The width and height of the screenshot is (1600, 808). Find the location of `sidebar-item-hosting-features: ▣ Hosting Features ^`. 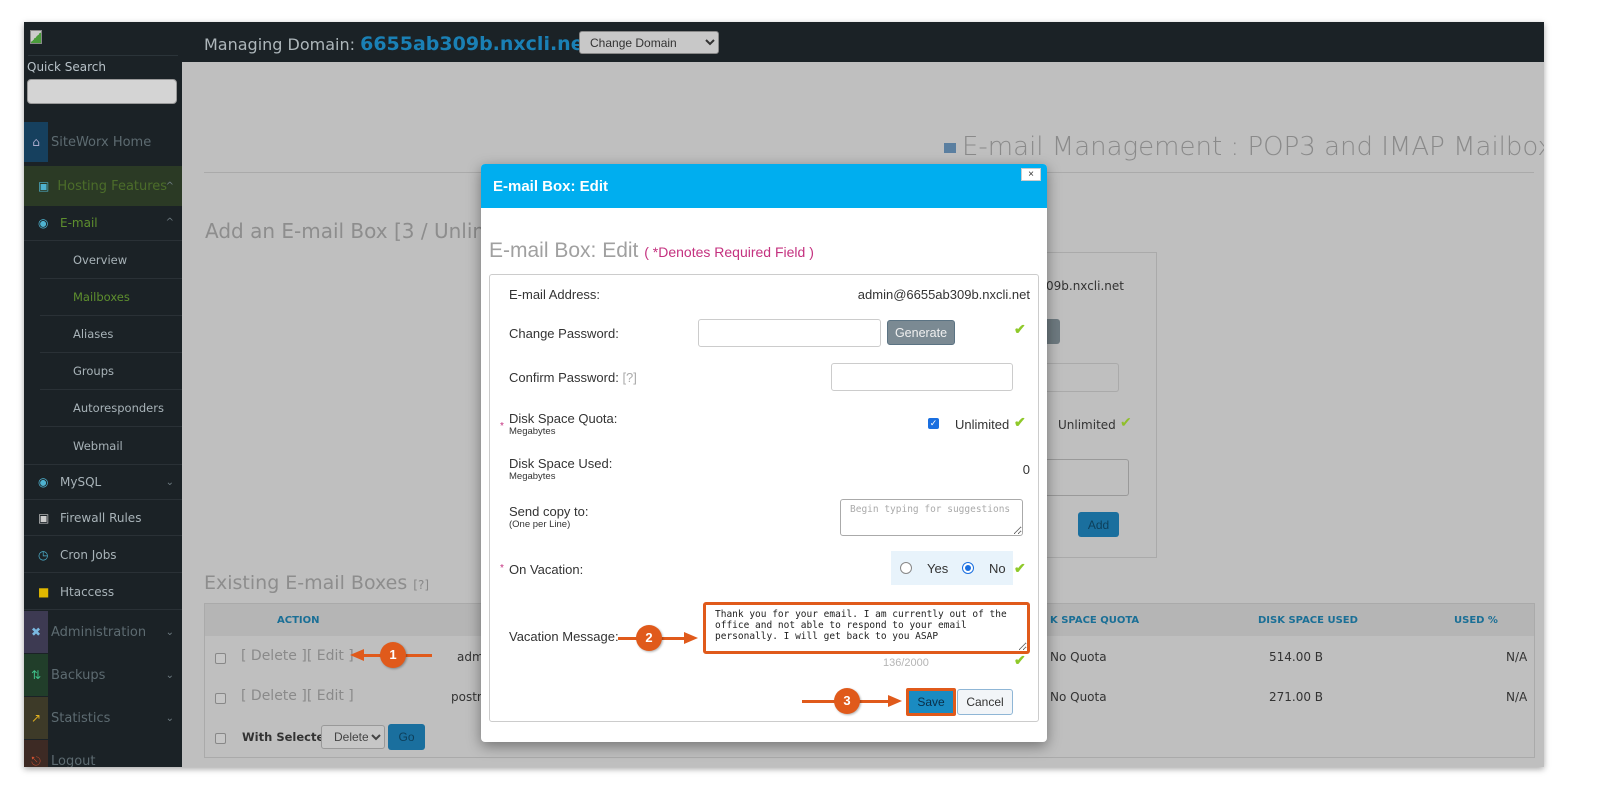

sidebar-item-hosting-features: ▣ Hosting Features ^ is located at coordinates (103, 186).